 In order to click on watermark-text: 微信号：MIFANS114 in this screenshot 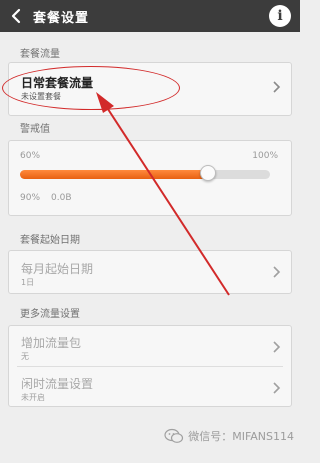, I will do `click(241, 436)`.